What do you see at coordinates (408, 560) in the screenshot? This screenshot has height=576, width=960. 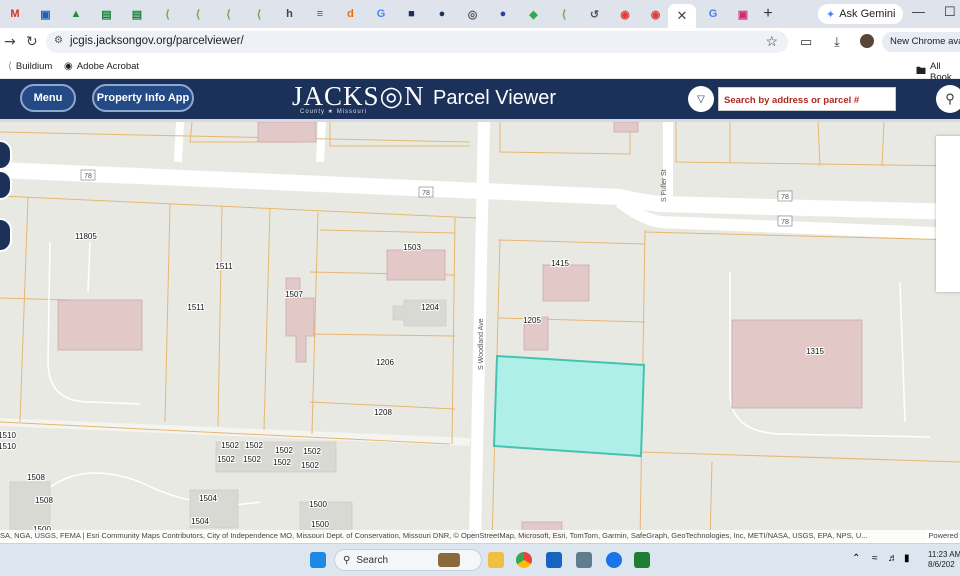 I see `taskbar-search: ⚲ Search` at bounding box center [408, 560].